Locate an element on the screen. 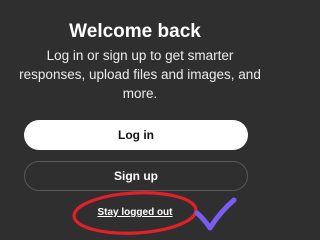 The height and width of the screenshot is (240, 320). signup-button-label: Sign up is located at coordinates (136, 176).